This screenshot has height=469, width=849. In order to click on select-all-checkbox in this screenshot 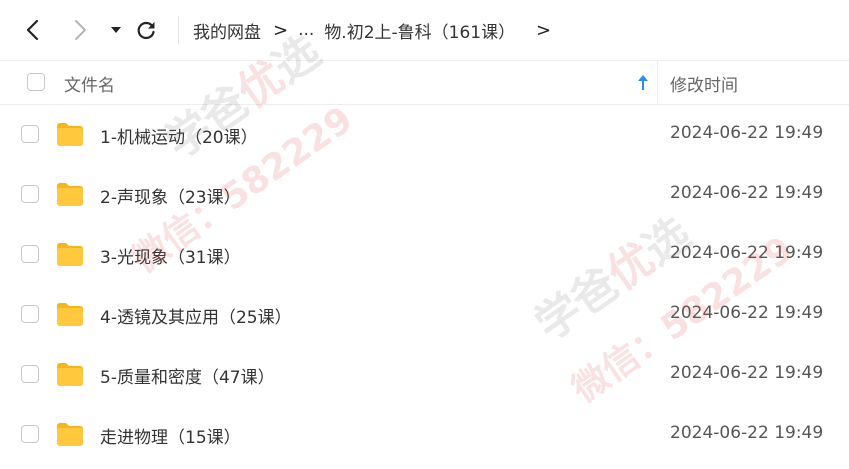, I will do `click(36, 82)`.